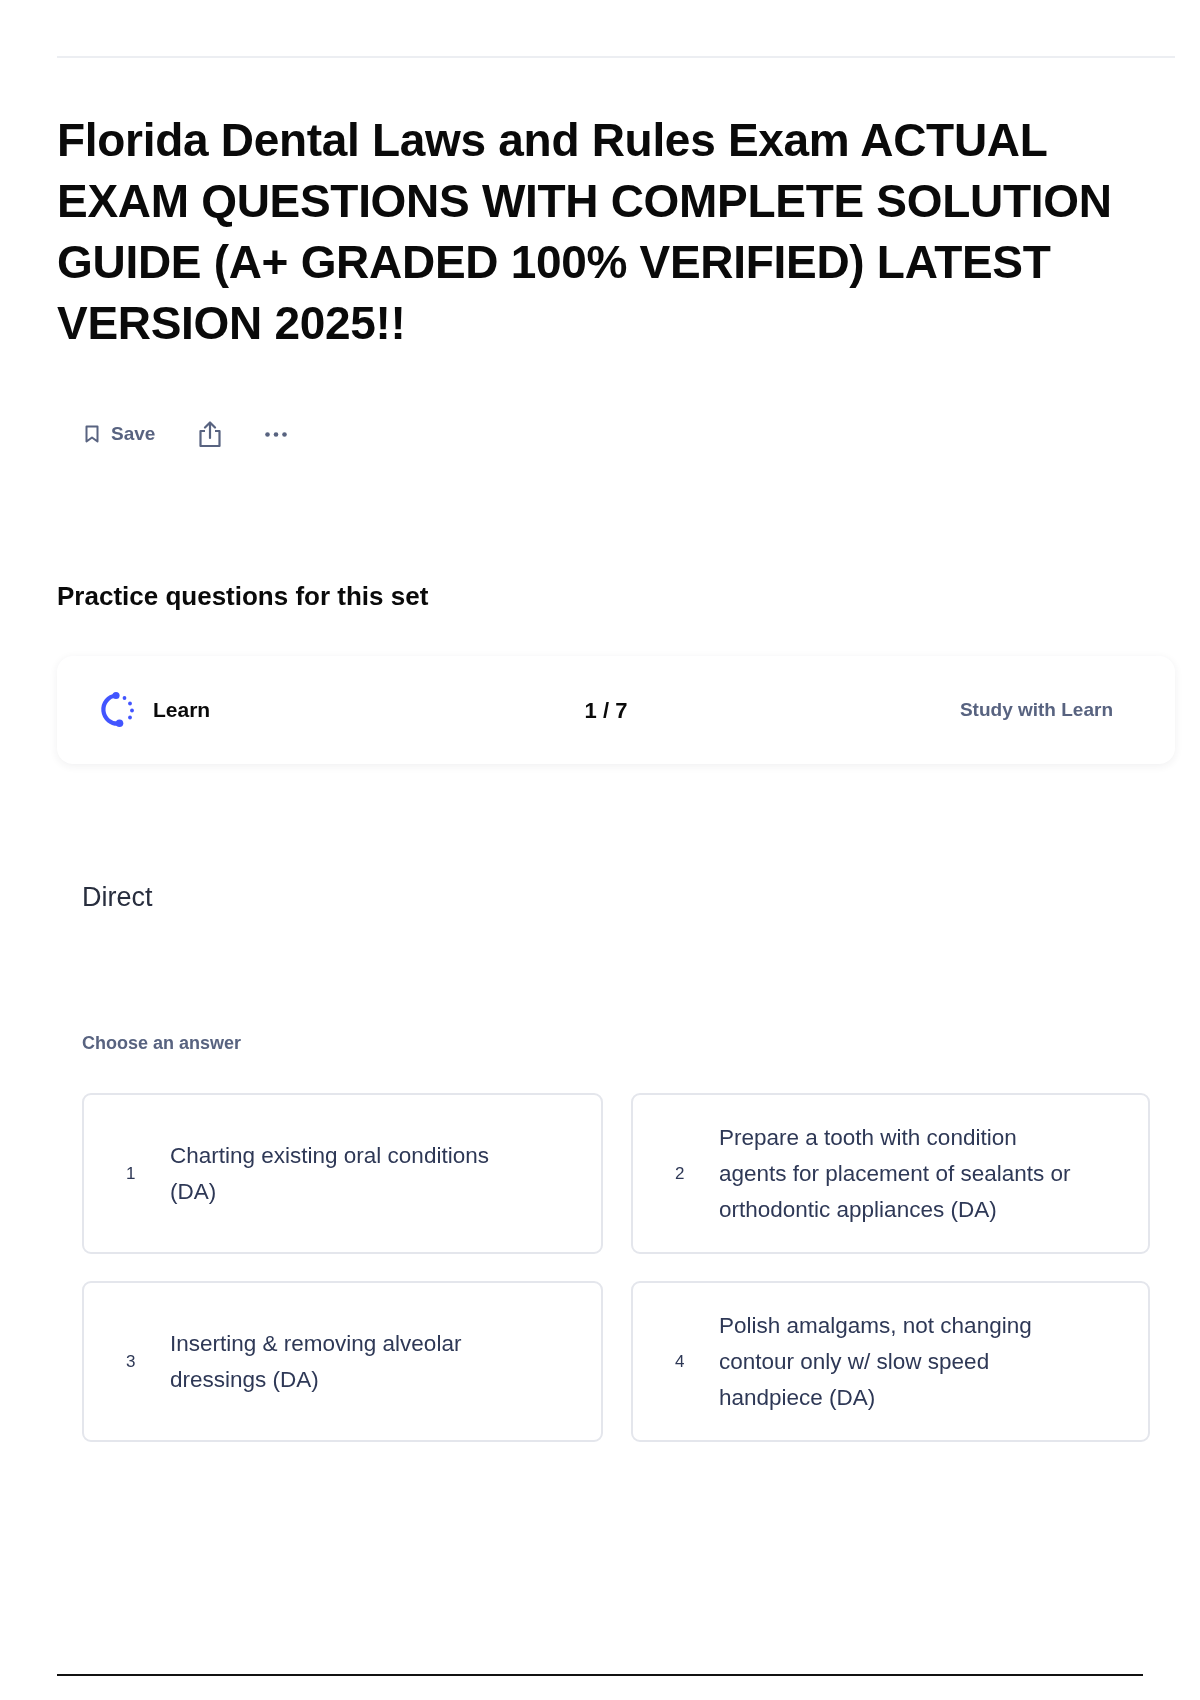 Image resolution: width=1200 pixels, height=1700 pixels. I want to click on question-term: Direct, so click(118, 897).